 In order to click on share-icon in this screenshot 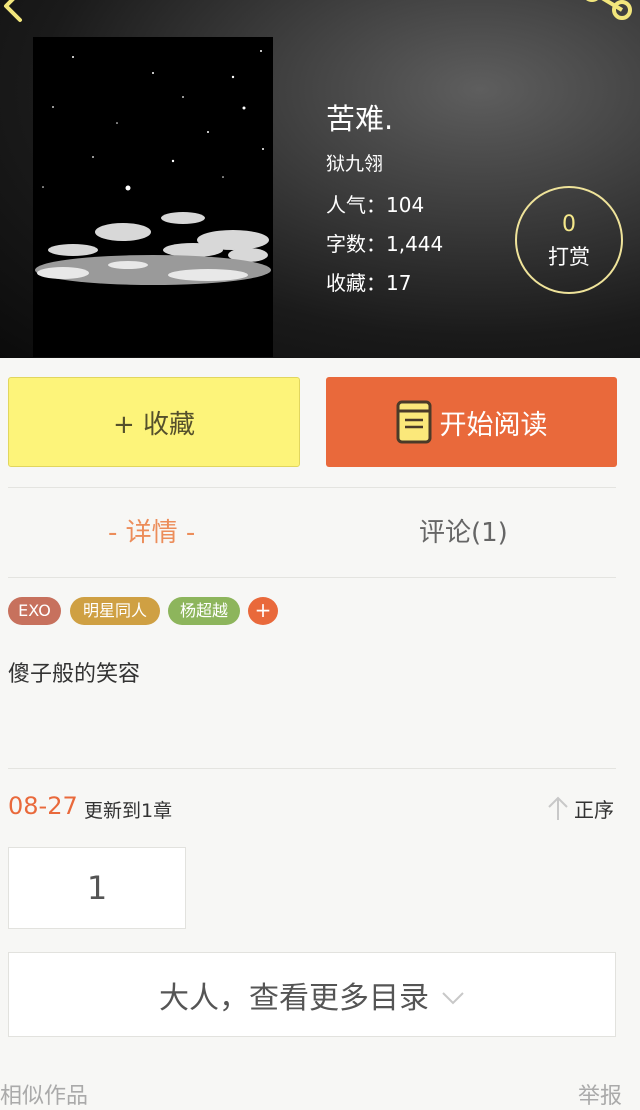, I will do `click(607, 14)`.